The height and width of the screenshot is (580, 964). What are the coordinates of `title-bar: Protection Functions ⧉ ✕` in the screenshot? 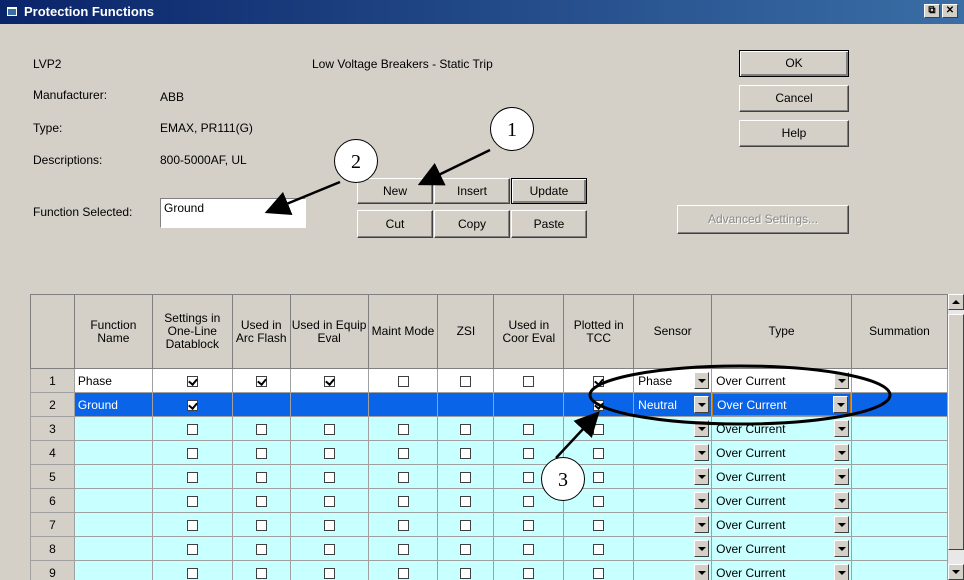 It's located at (482, 12).